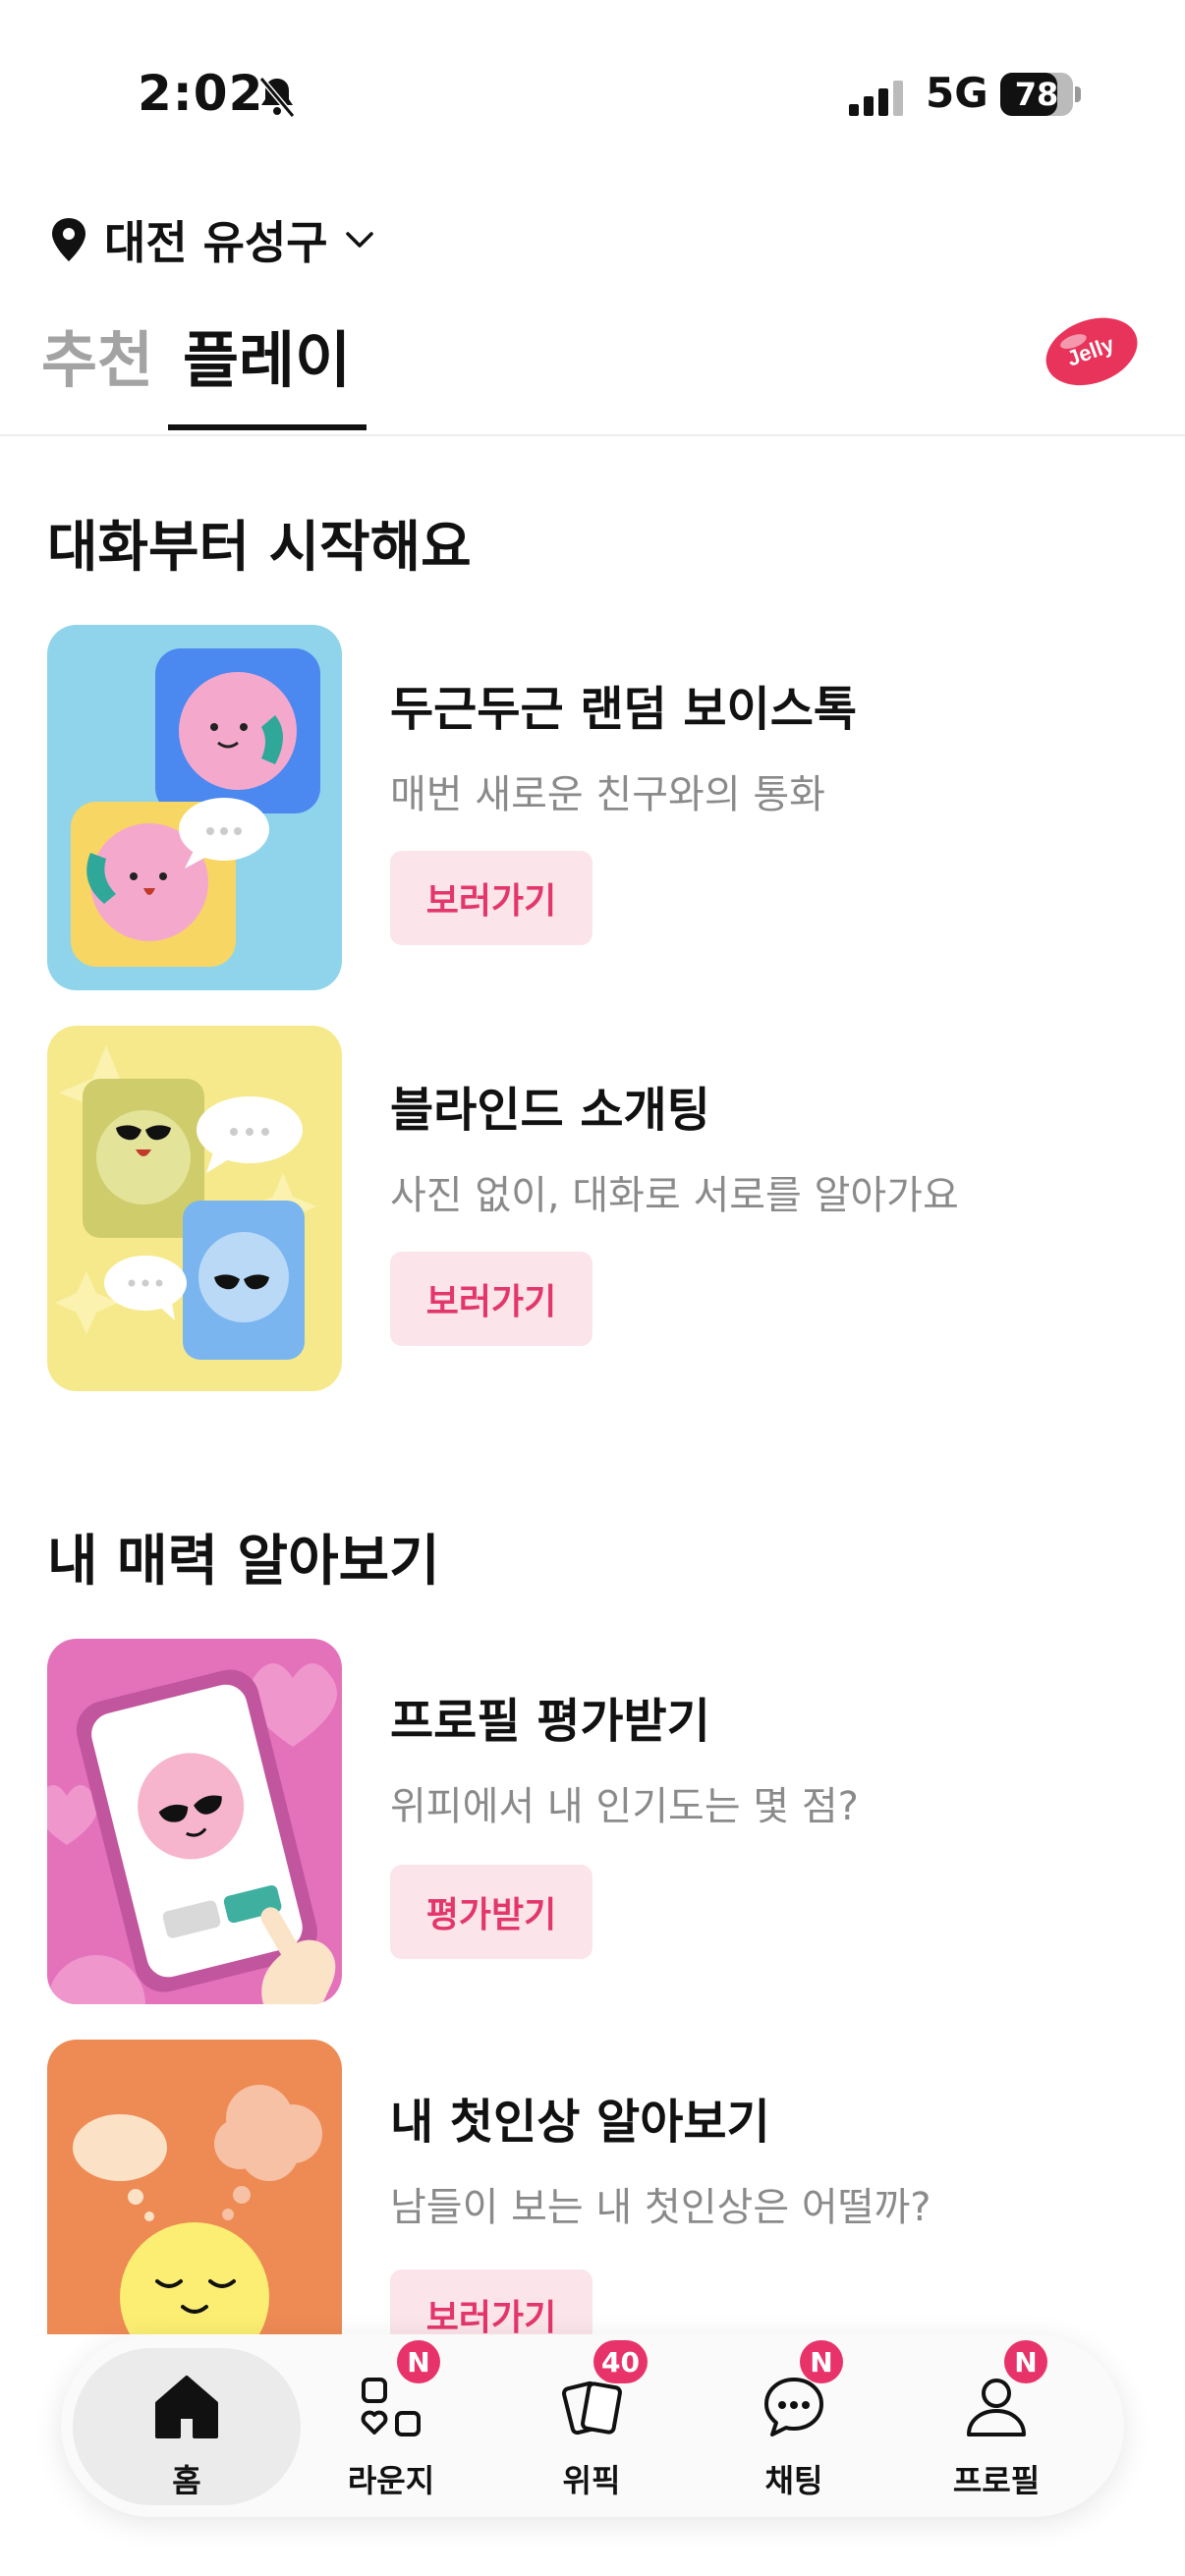 The image size is (1185, 2576). Describe the element at coordinates (660, 2207) in the screenshot. I see `card-subtitle-first-impression: 남들이 보는 내 첫인상은 어떨까?` at that location.